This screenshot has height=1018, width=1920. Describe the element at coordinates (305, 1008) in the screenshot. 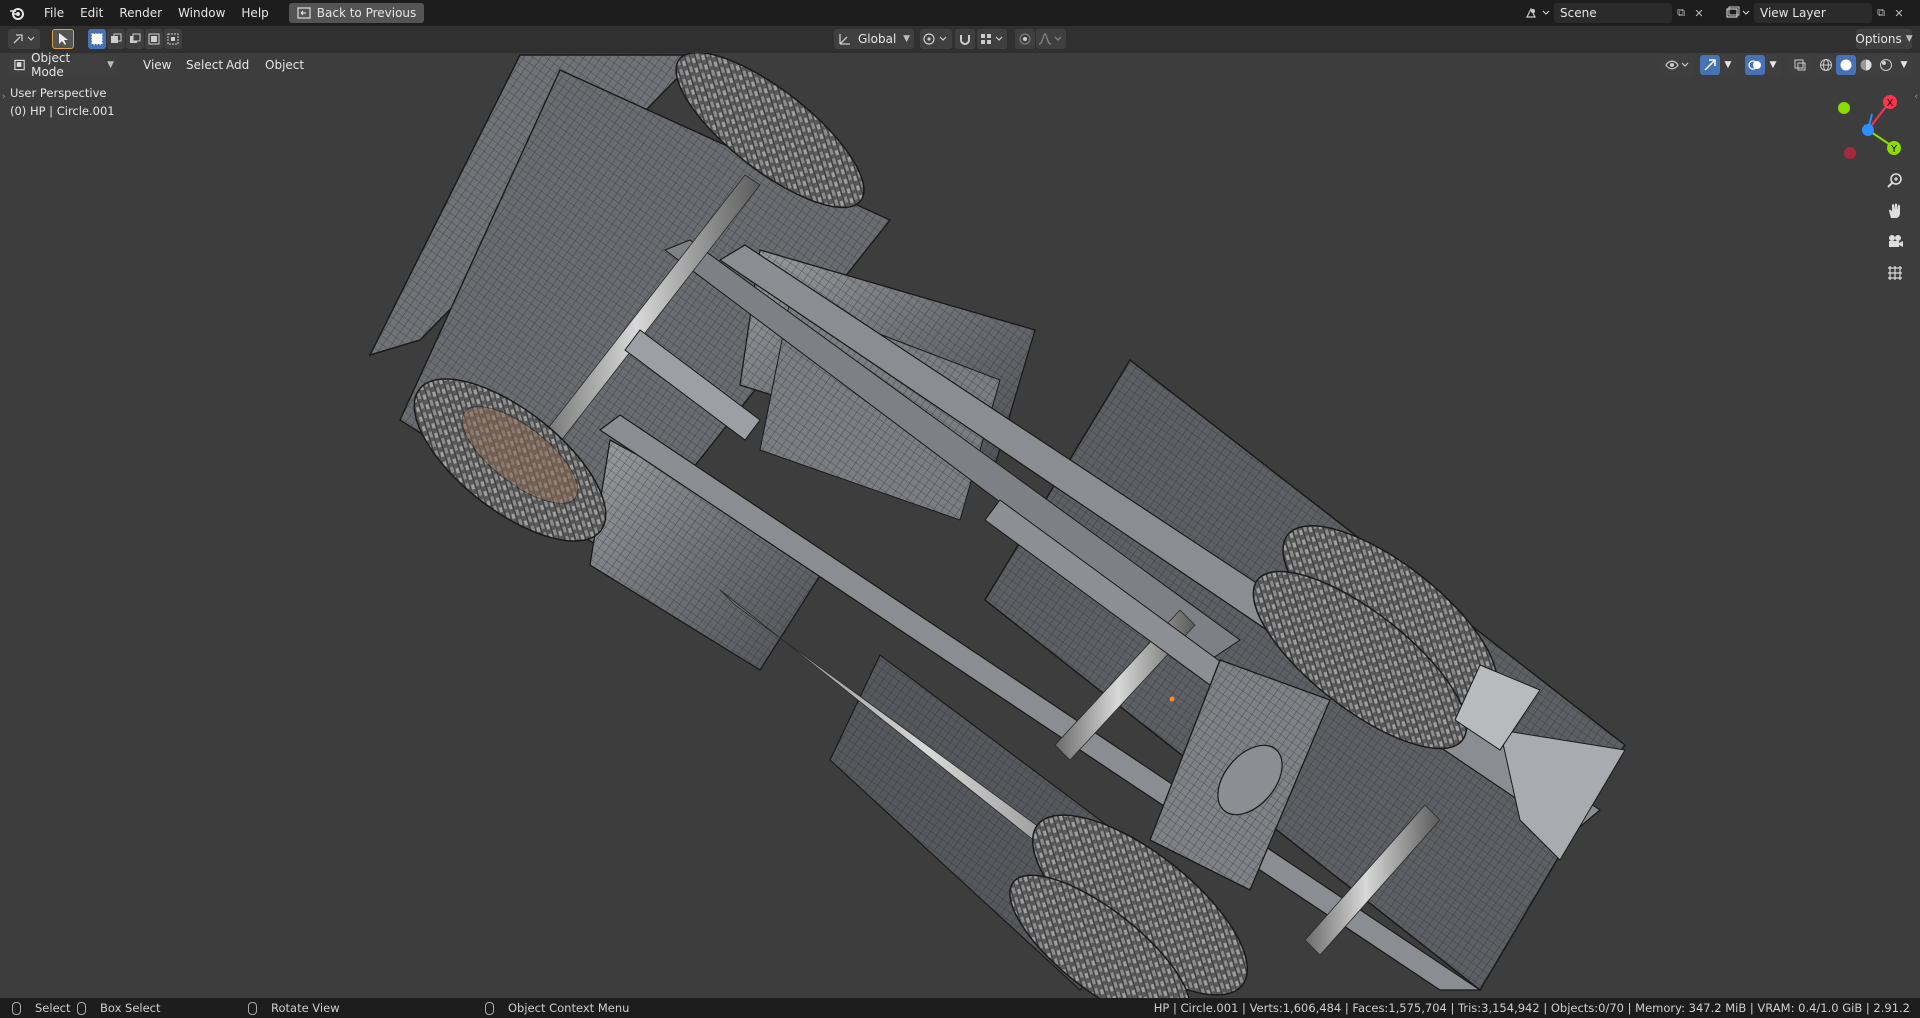

I see `status-rotate-view-label: Rotate View` at that location.